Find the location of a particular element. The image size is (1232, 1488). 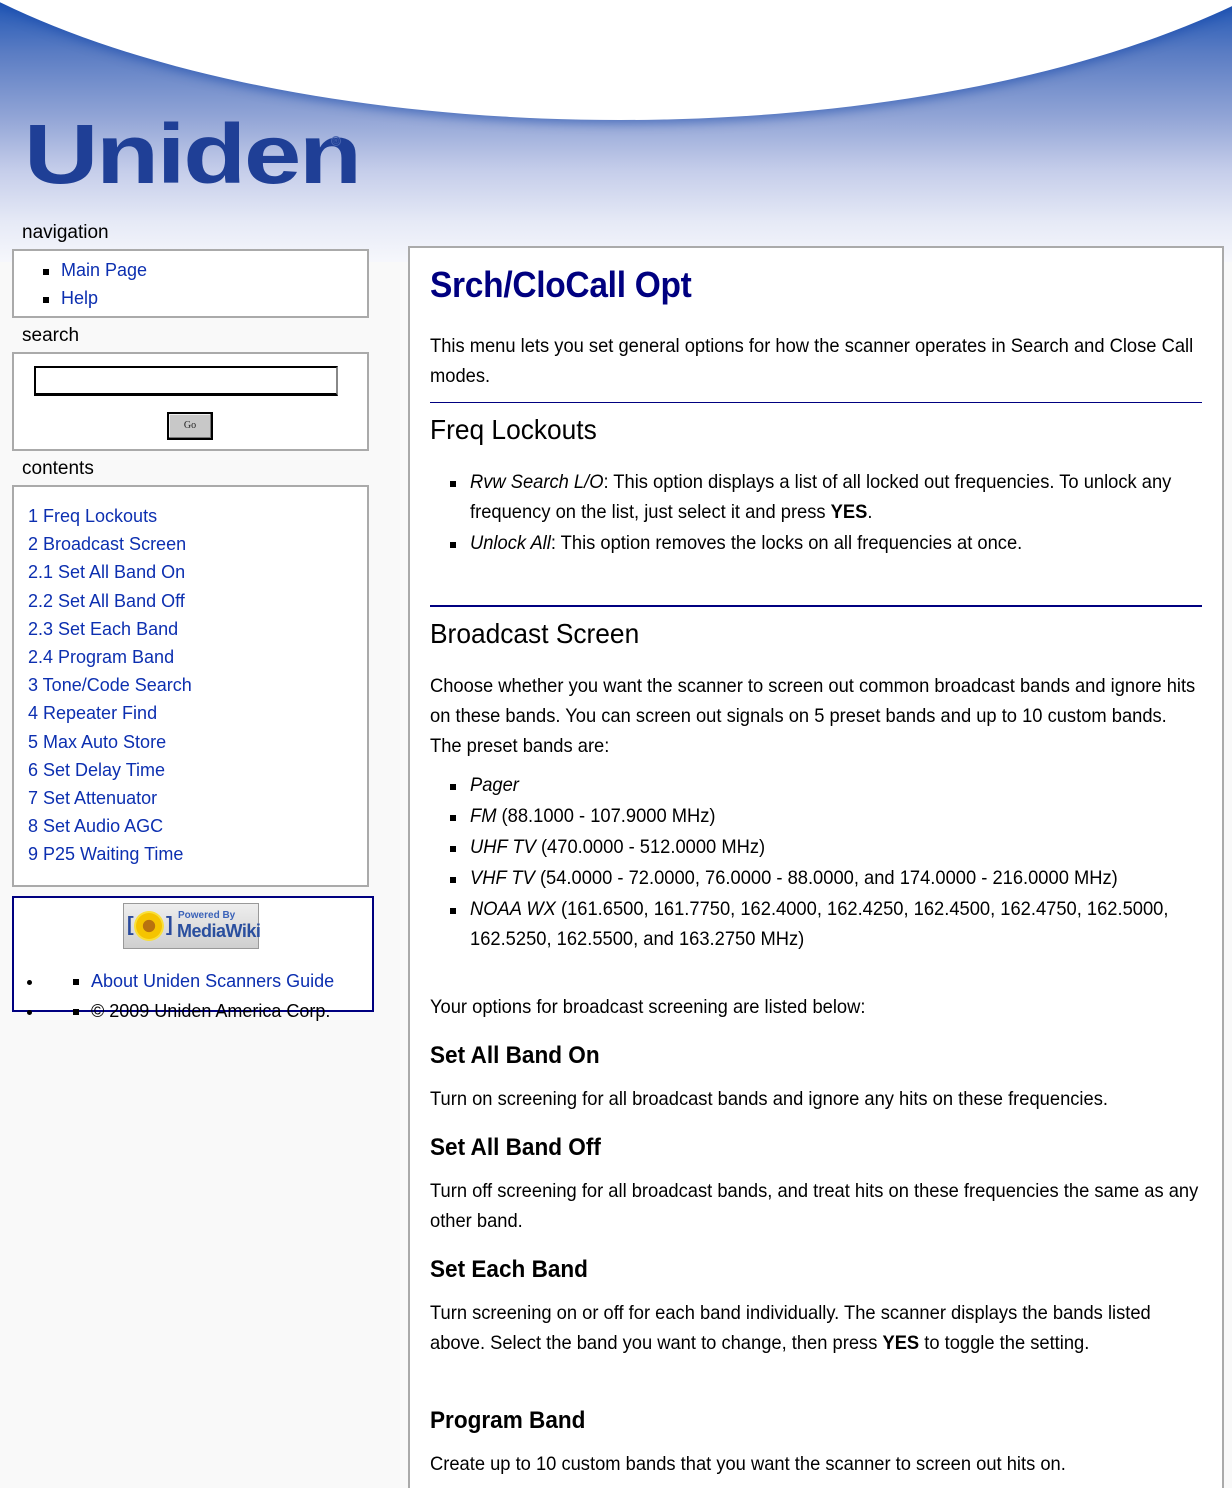

toc-item: 5 Max Auto Store is located at coordinates (197, 742).